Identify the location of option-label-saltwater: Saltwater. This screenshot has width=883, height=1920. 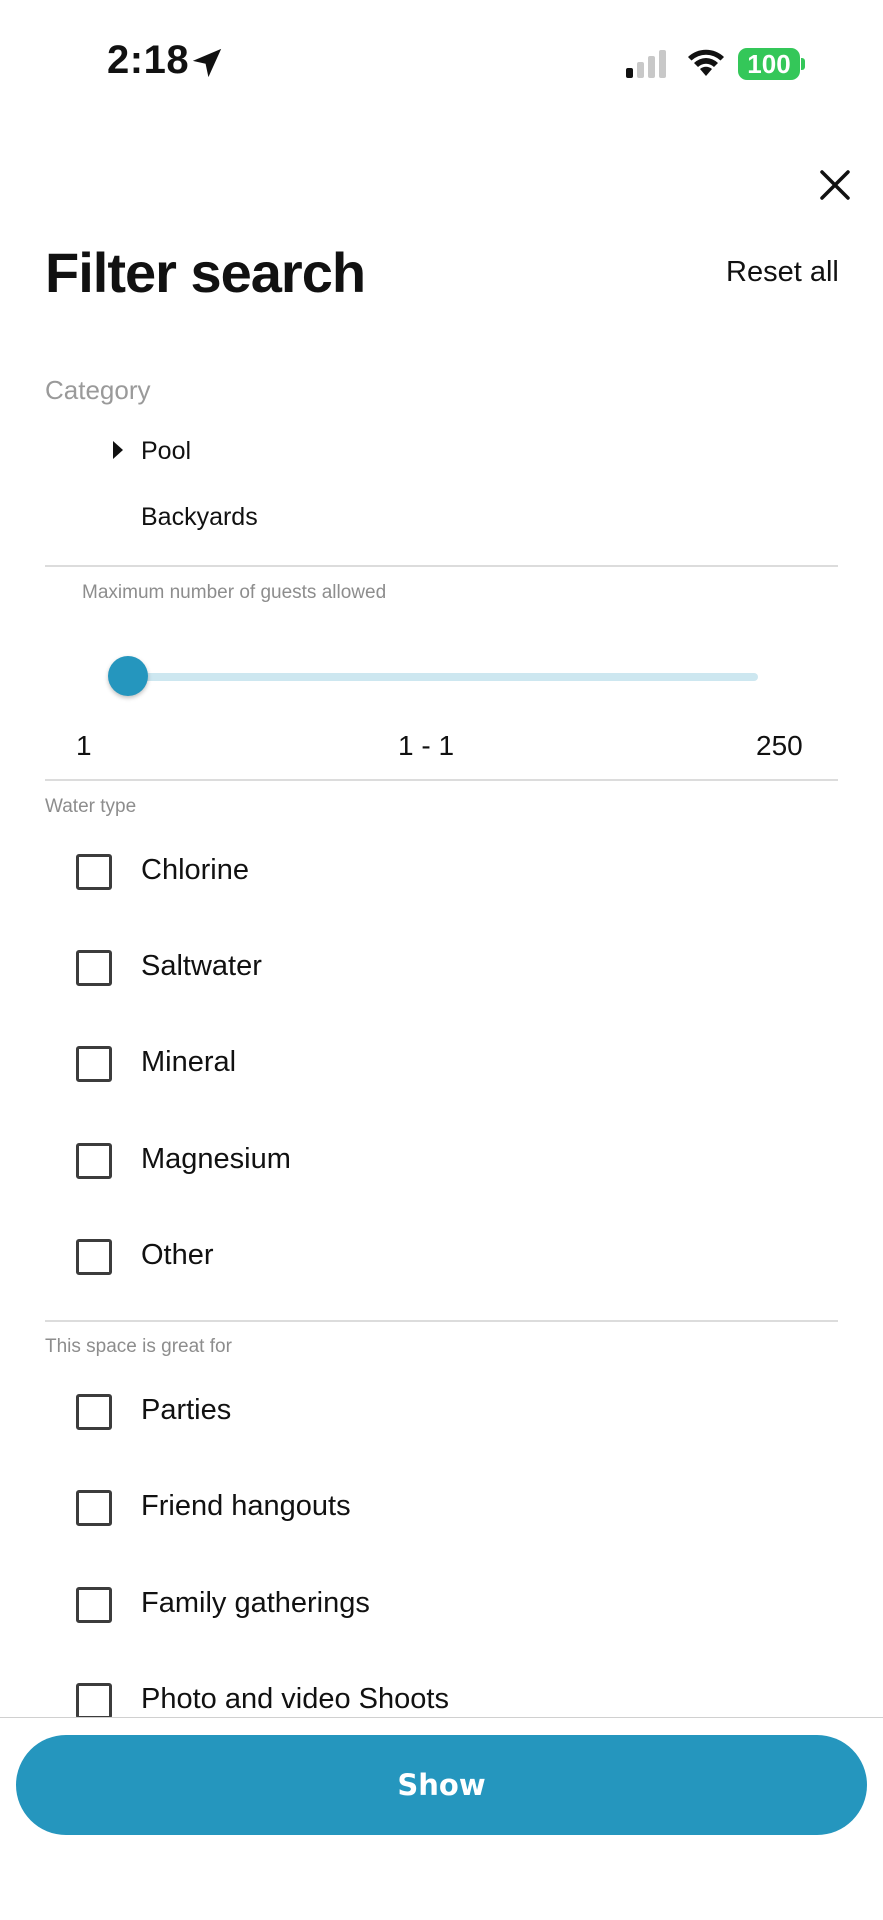
(201, 966).